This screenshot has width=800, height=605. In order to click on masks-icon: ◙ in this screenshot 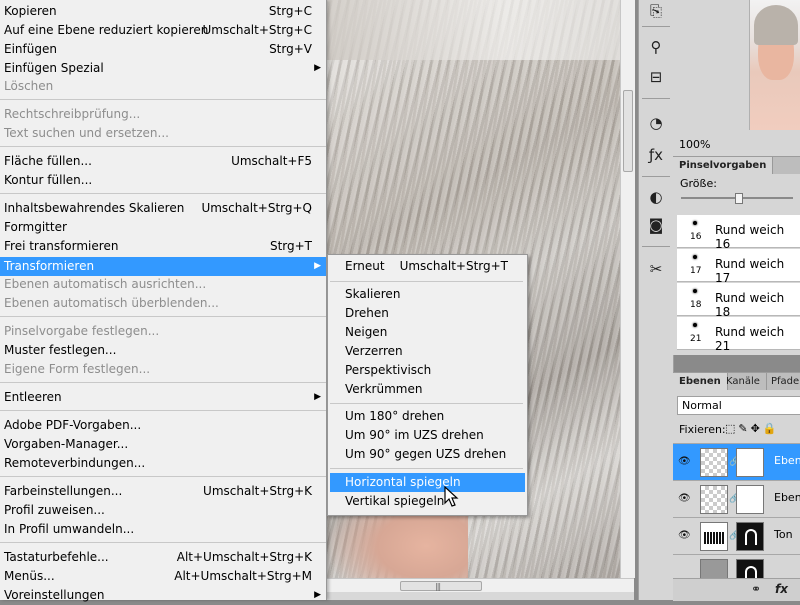, I will do `click(656, 225)`.